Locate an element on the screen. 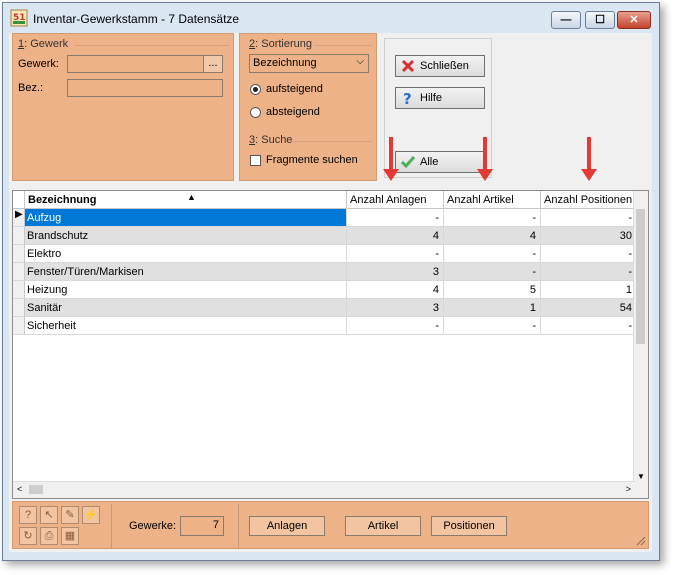 The image size is (674, 575). cell-name: Aufzug is located at coordinates (186, 218).